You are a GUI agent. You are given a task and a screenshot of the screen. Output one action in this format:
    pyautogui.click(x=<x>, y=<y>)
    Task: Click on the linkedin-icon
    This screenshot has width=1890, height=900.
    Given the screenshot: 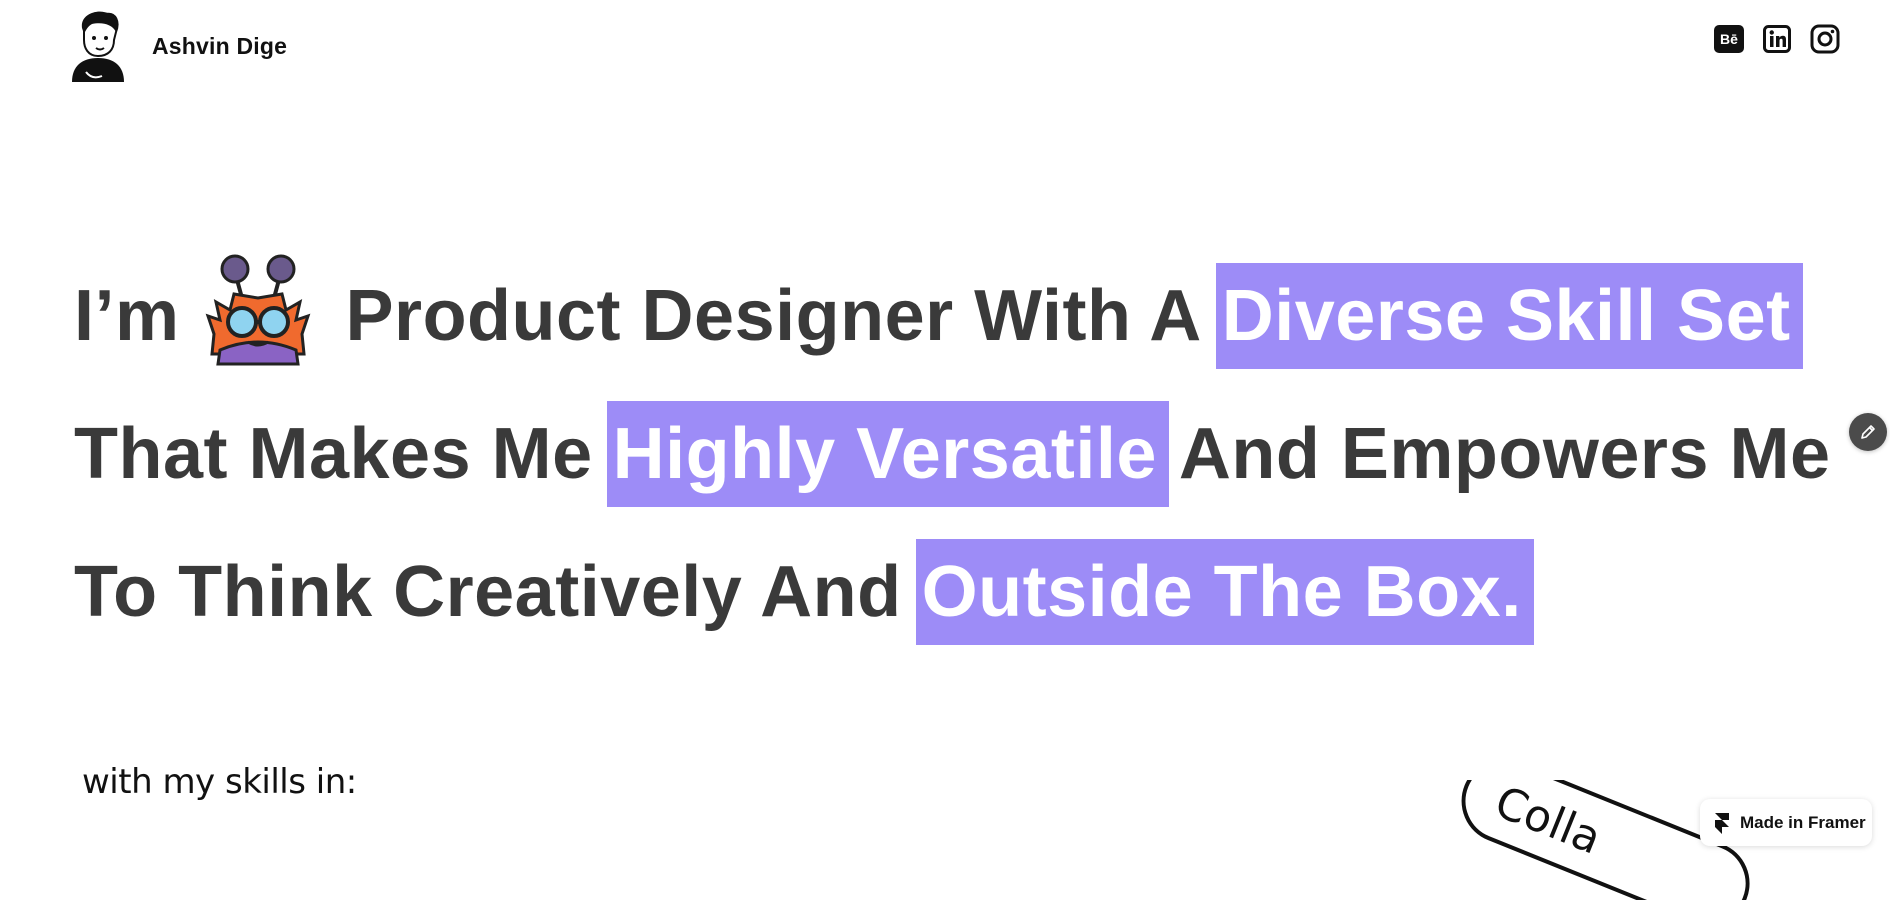 What is the action you would take?
    pyautogui.click(x=1777, y=39)
    